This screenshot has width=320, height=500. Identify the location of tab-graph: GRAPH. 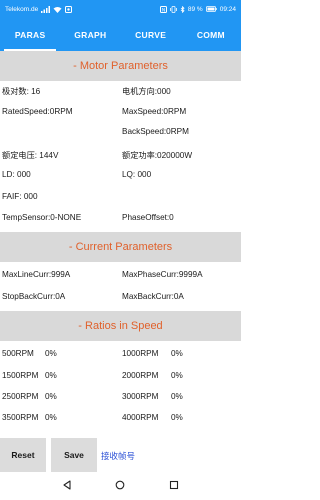
(90, 34).